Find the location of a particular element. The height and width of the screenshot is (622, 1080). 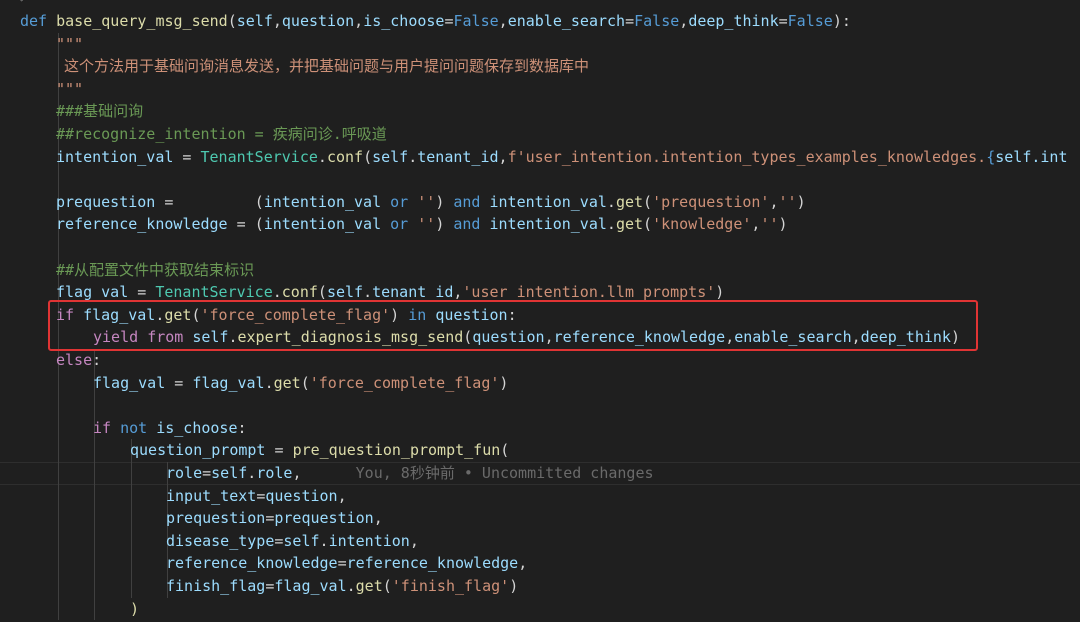

fold-icon: ◈ is located at coordinates (21, 2).